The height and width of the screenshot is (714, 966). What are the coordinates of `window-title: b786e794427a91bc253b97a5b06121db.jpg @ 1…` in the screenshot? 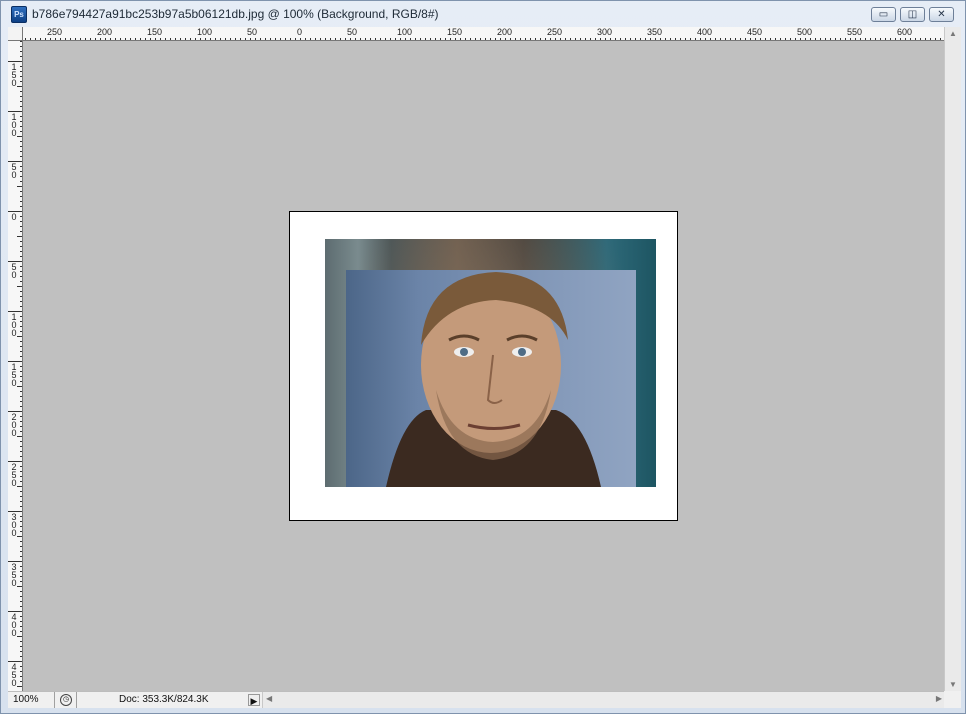 It's located at (235, 14).